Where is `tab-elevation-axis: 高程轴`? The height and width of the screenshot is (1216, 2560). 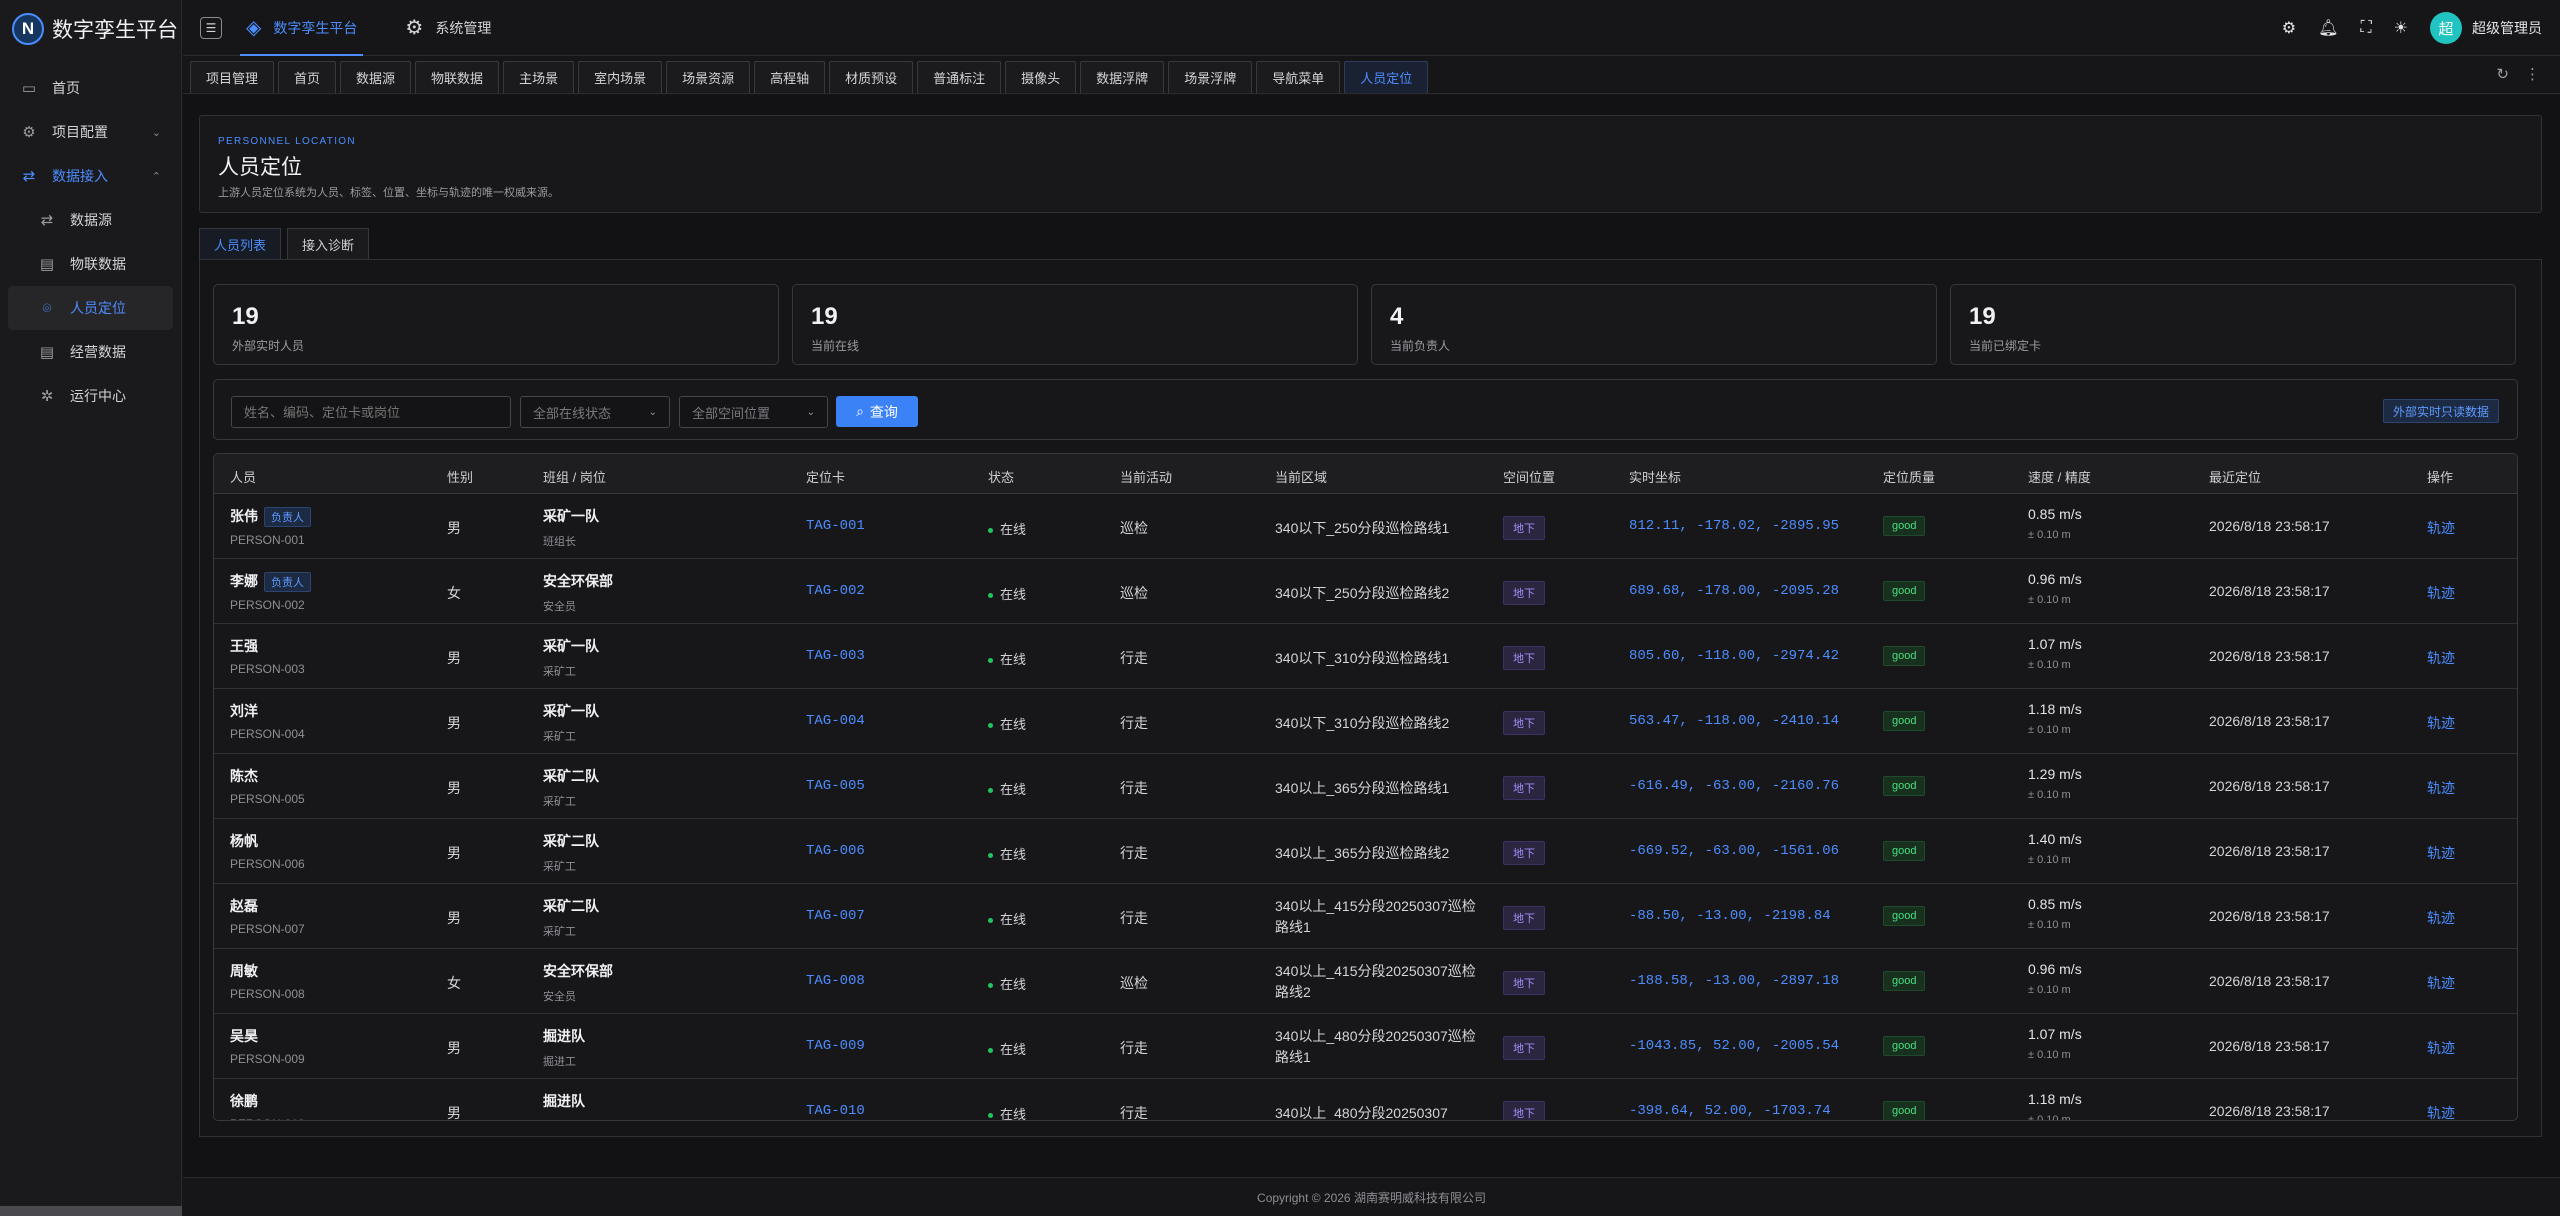 tab-elevation-axis: 高程轴 is located at coordinates (790, 77).